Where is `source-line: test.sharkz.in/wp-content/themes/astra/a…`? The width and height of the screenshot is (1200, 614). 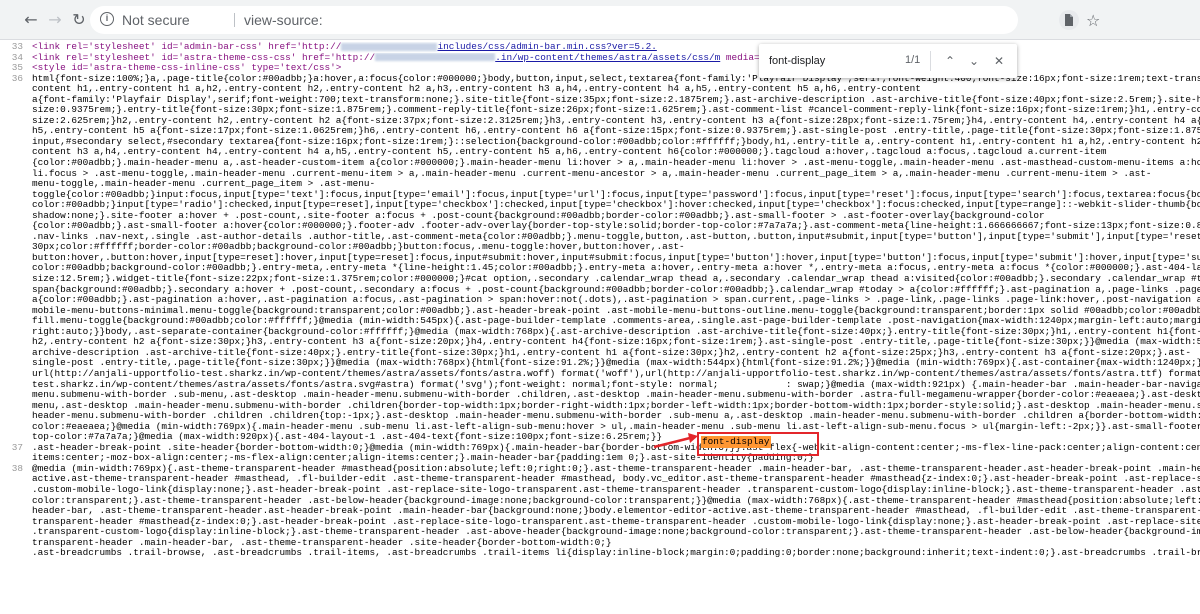
source-line: test.sharkz.in/wp-content/themes/astra/a… is located at coordinates (600, 385).